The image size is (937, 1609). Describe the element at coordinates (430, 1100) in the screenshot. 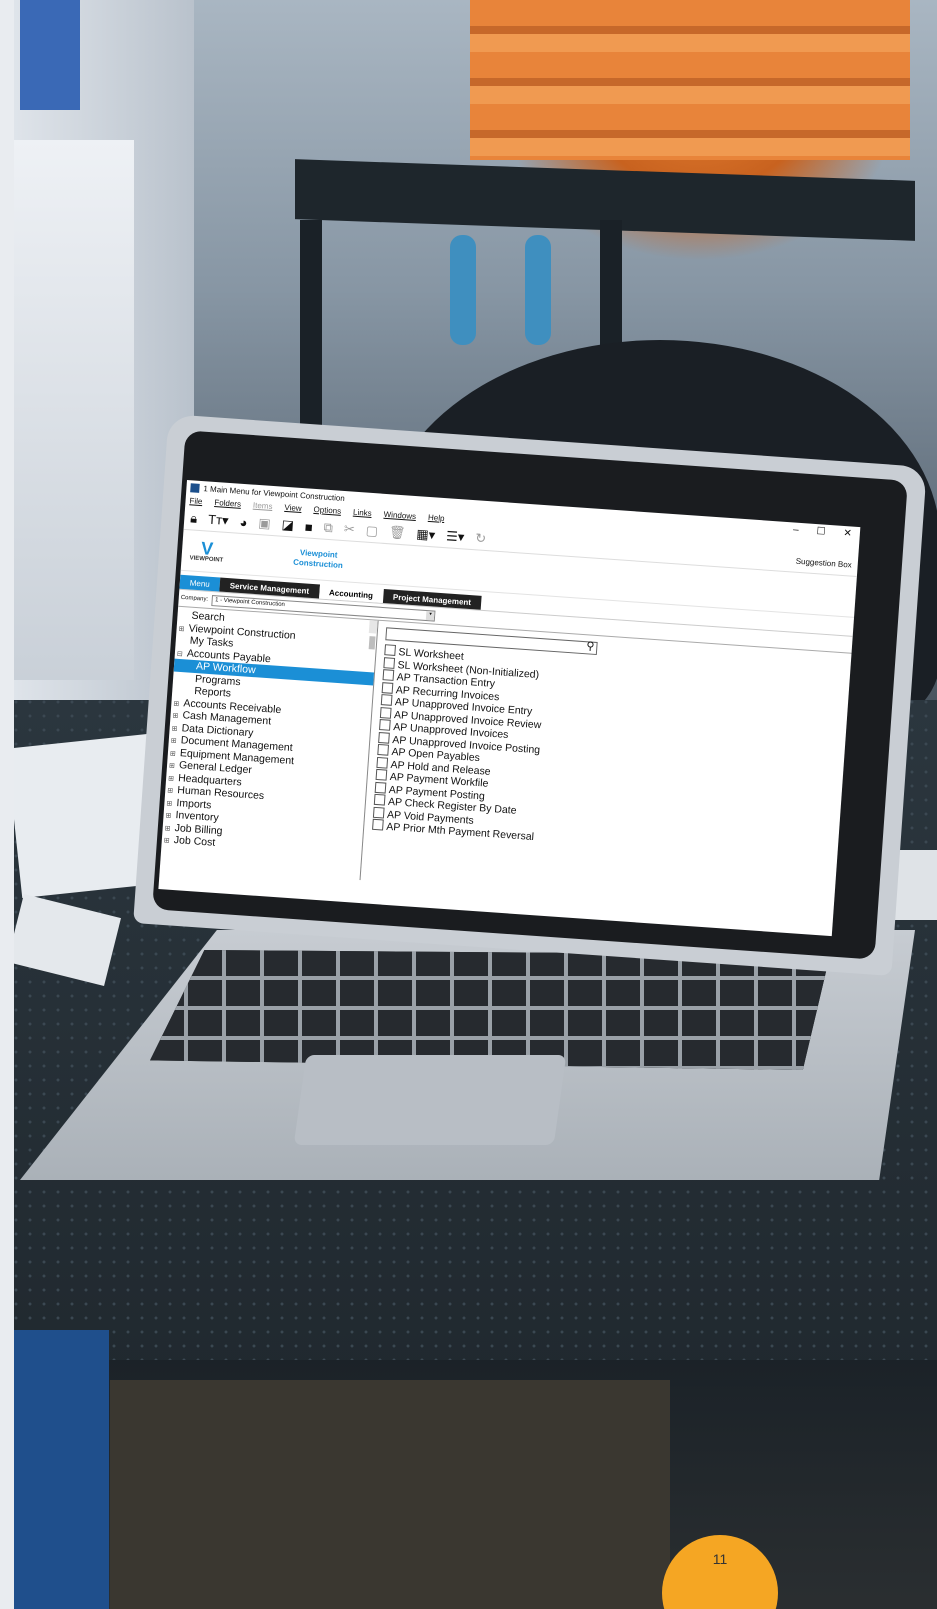

I see `trackpad` at that location.